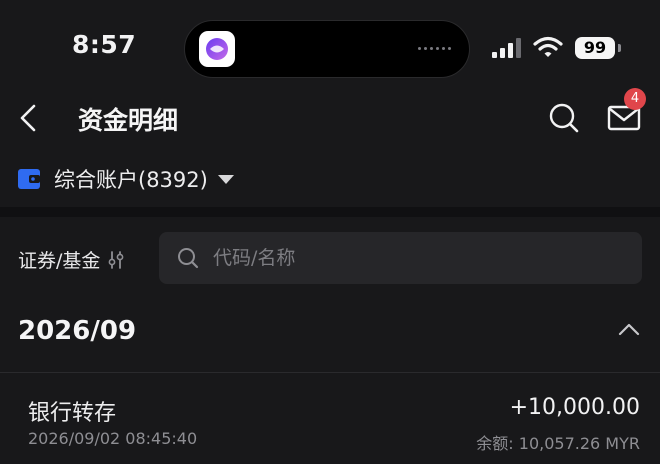 Image resolution: width=660 pixels, height=464 pixels. Describe the element at coordinates (574, 407) in the screenshot. I see `transaction-amount: +10,000.00` at that location.